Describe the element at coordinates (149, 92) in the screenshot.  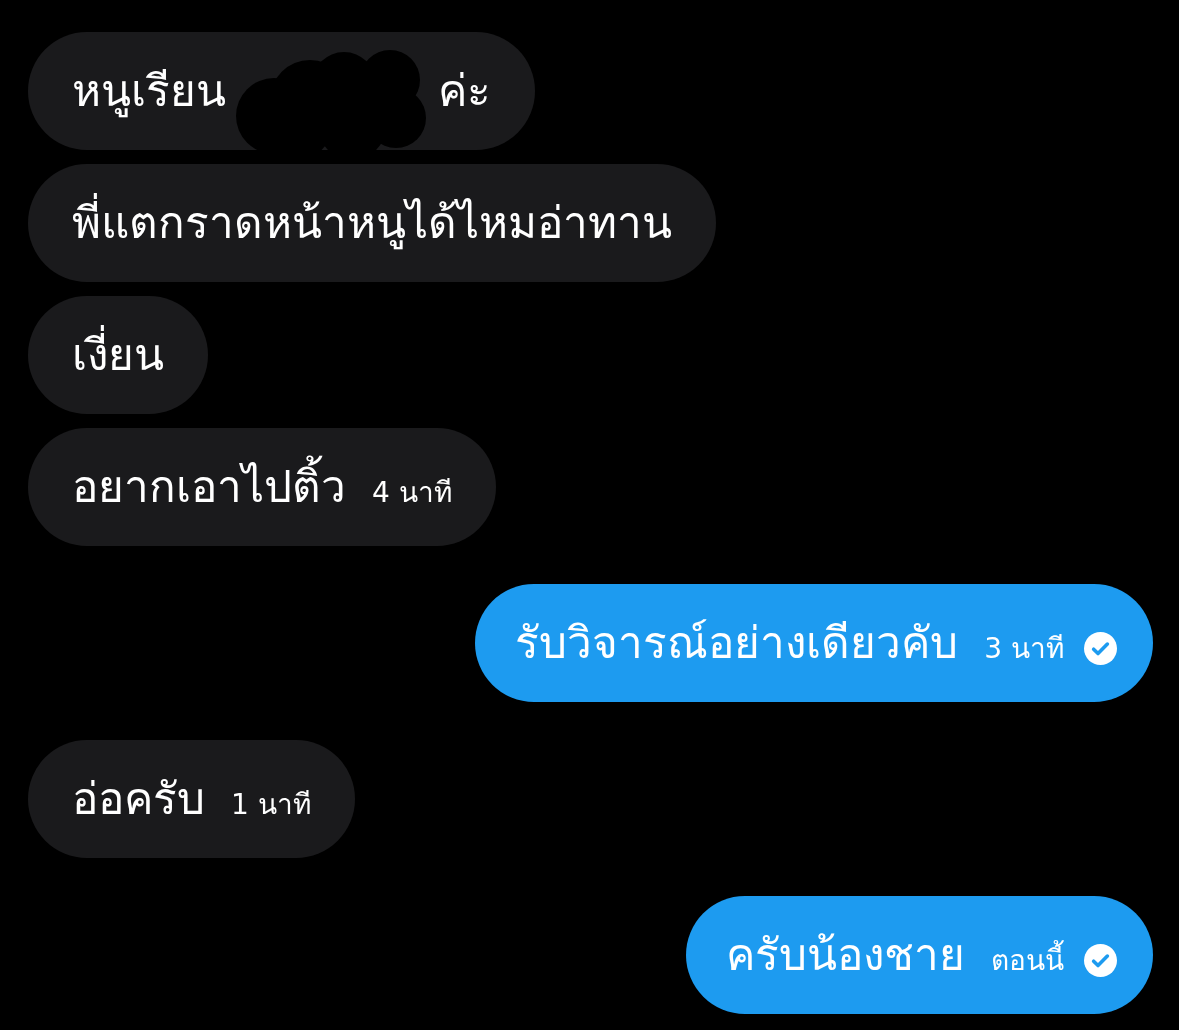
I see `message-text: หนูเรียน` at that location.